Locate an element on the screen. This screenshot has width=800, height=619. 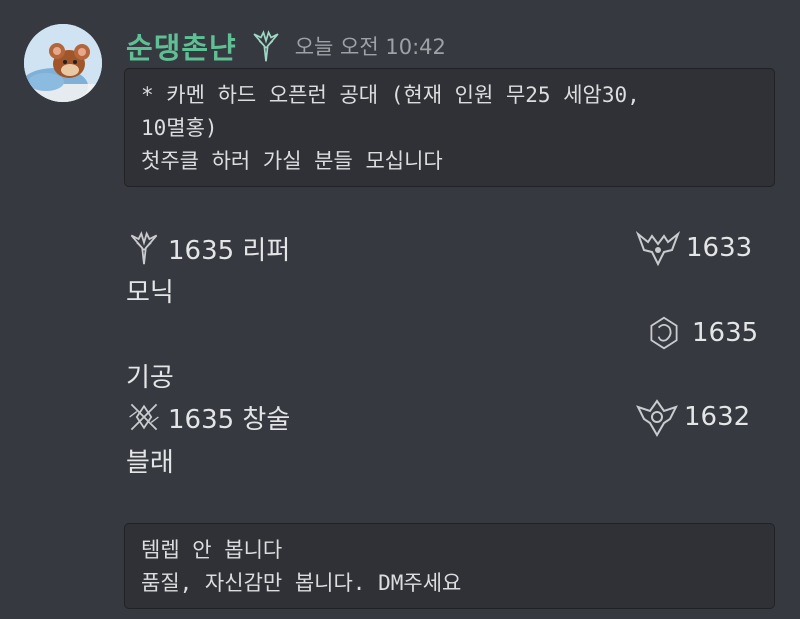
roster-text: 1632 is located at coordinates (717, 417).